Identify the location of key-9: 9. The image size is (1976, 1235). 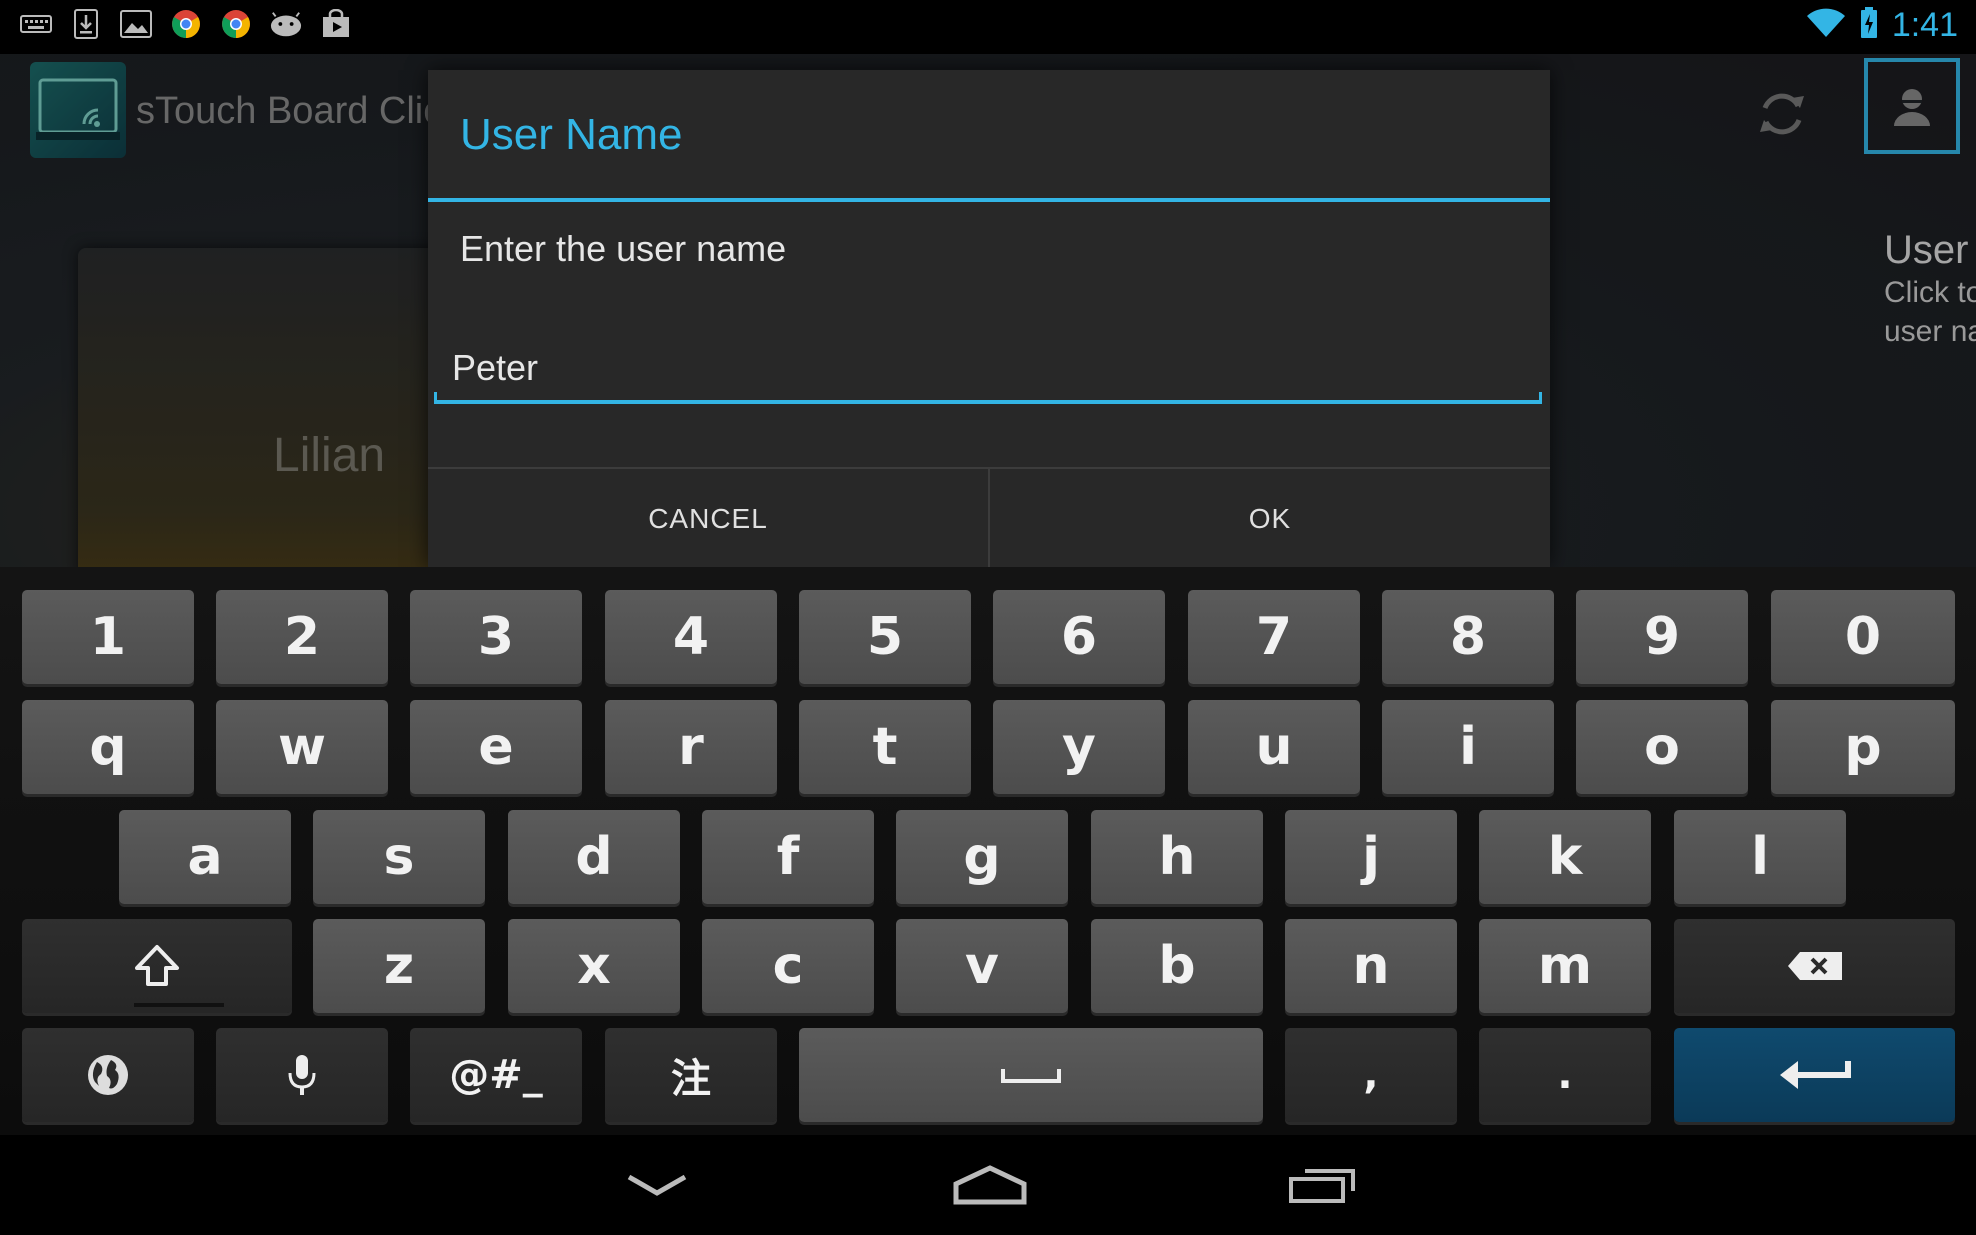
(1662, 637).